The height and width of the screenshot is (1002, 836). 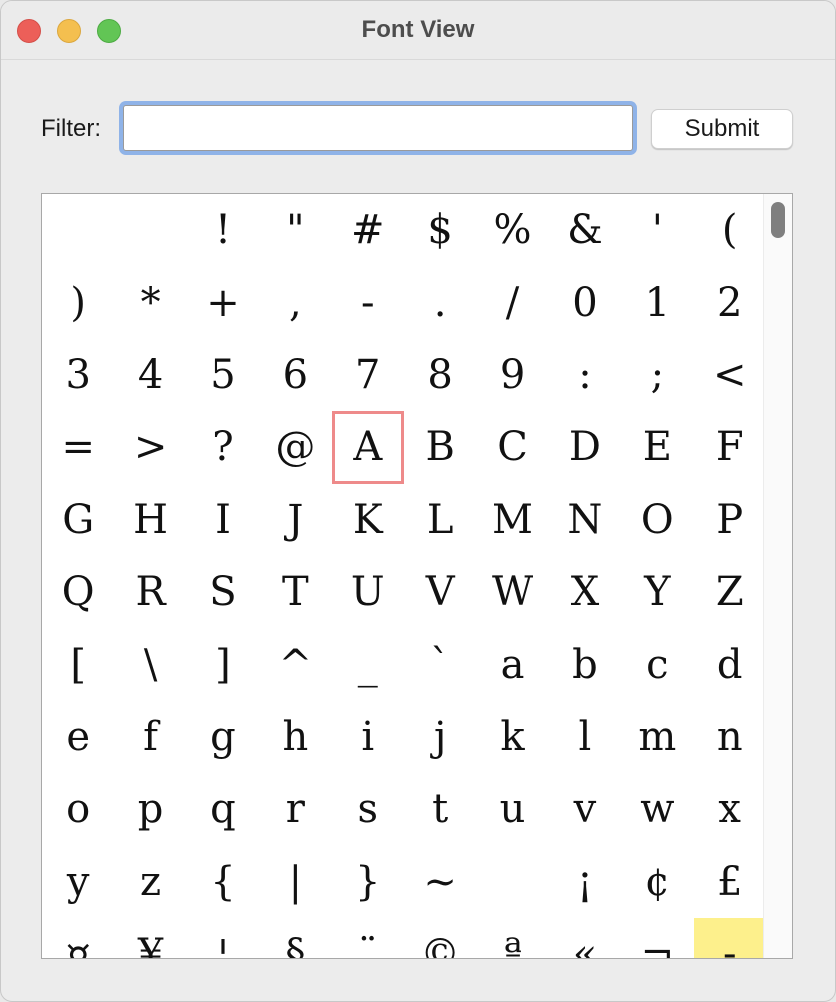 What do you see at coordinates (150, 737) in the screenshot?
I see `glyph-cell: f` at bounding box center [150, 737].